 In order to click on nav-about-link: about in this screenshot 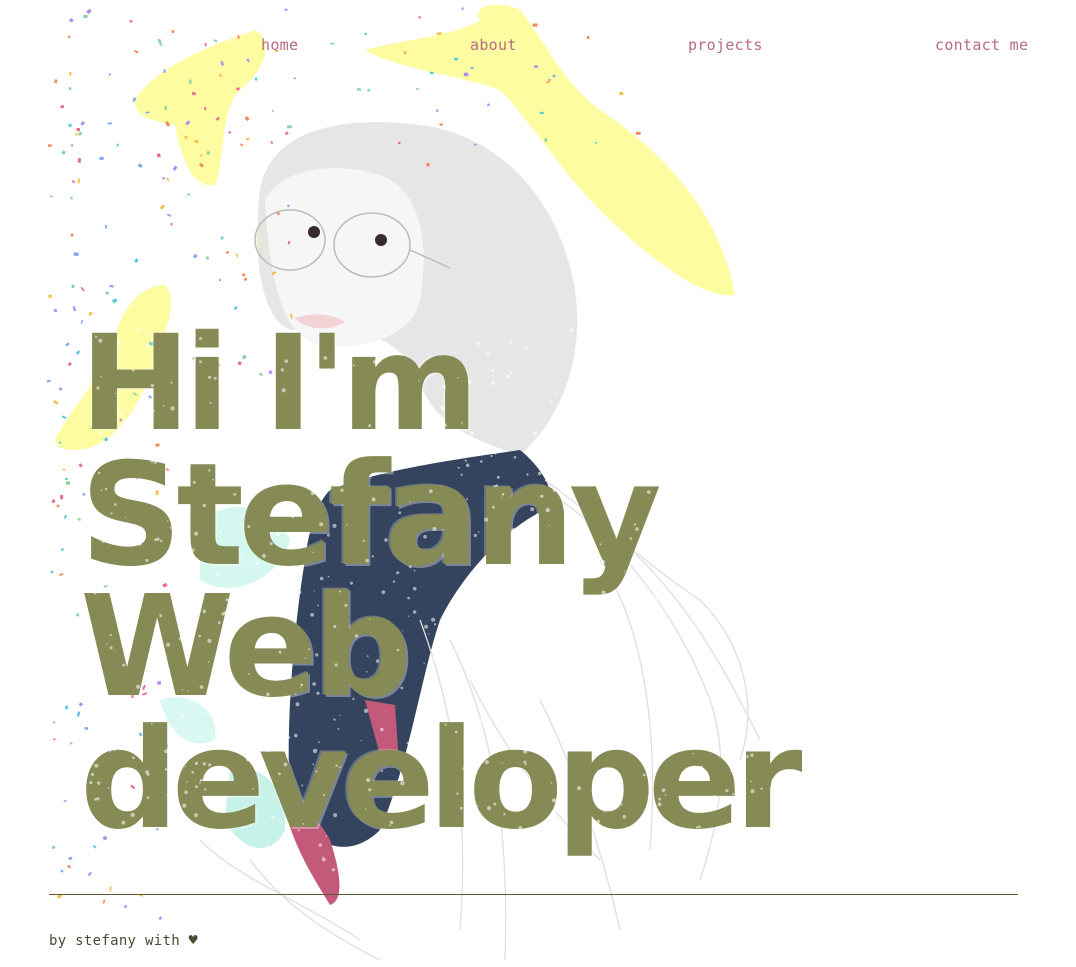, I will do `click(493, 45)`.